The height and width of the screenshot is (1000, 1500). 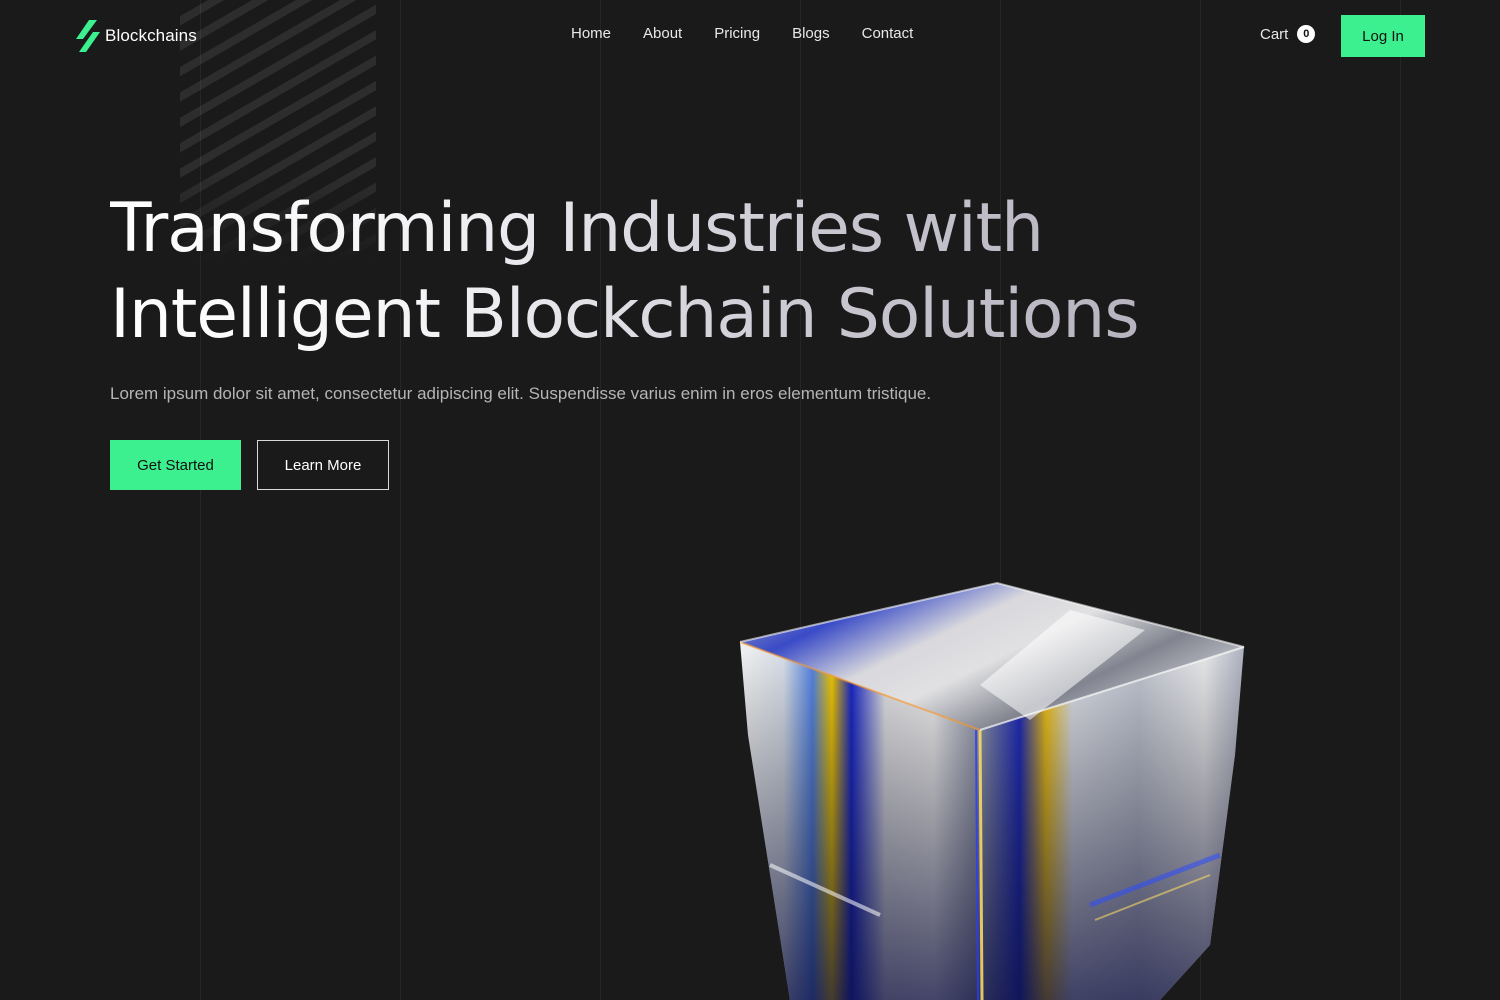 What do you see at coordinates (662, 33) in the screenshot?
I see `nav-link-about: About` at bounding box center [662, 33].